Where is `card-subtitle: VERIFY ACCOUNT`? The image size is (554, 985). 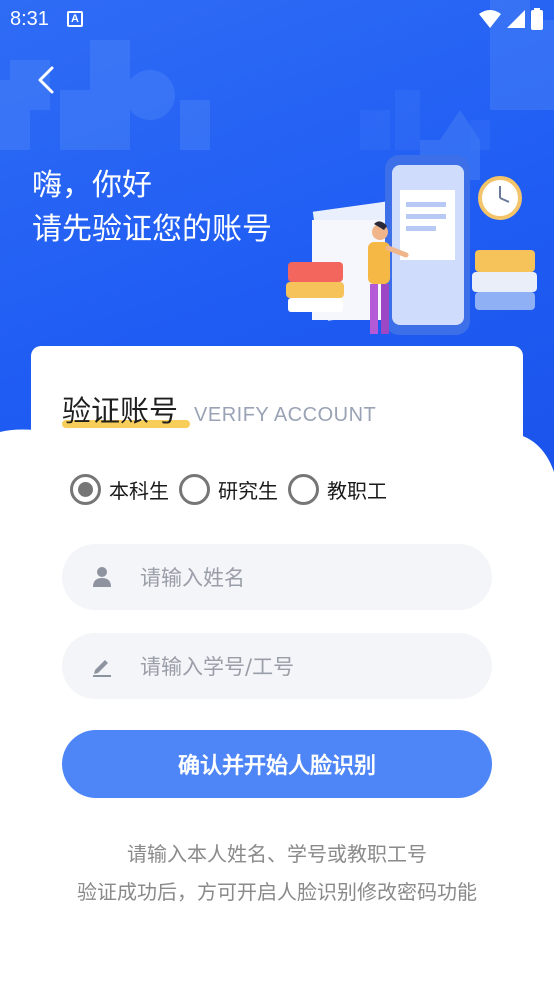
card-subtitle: VERIFY ACCOUNT is located at coordinates (285, 415).